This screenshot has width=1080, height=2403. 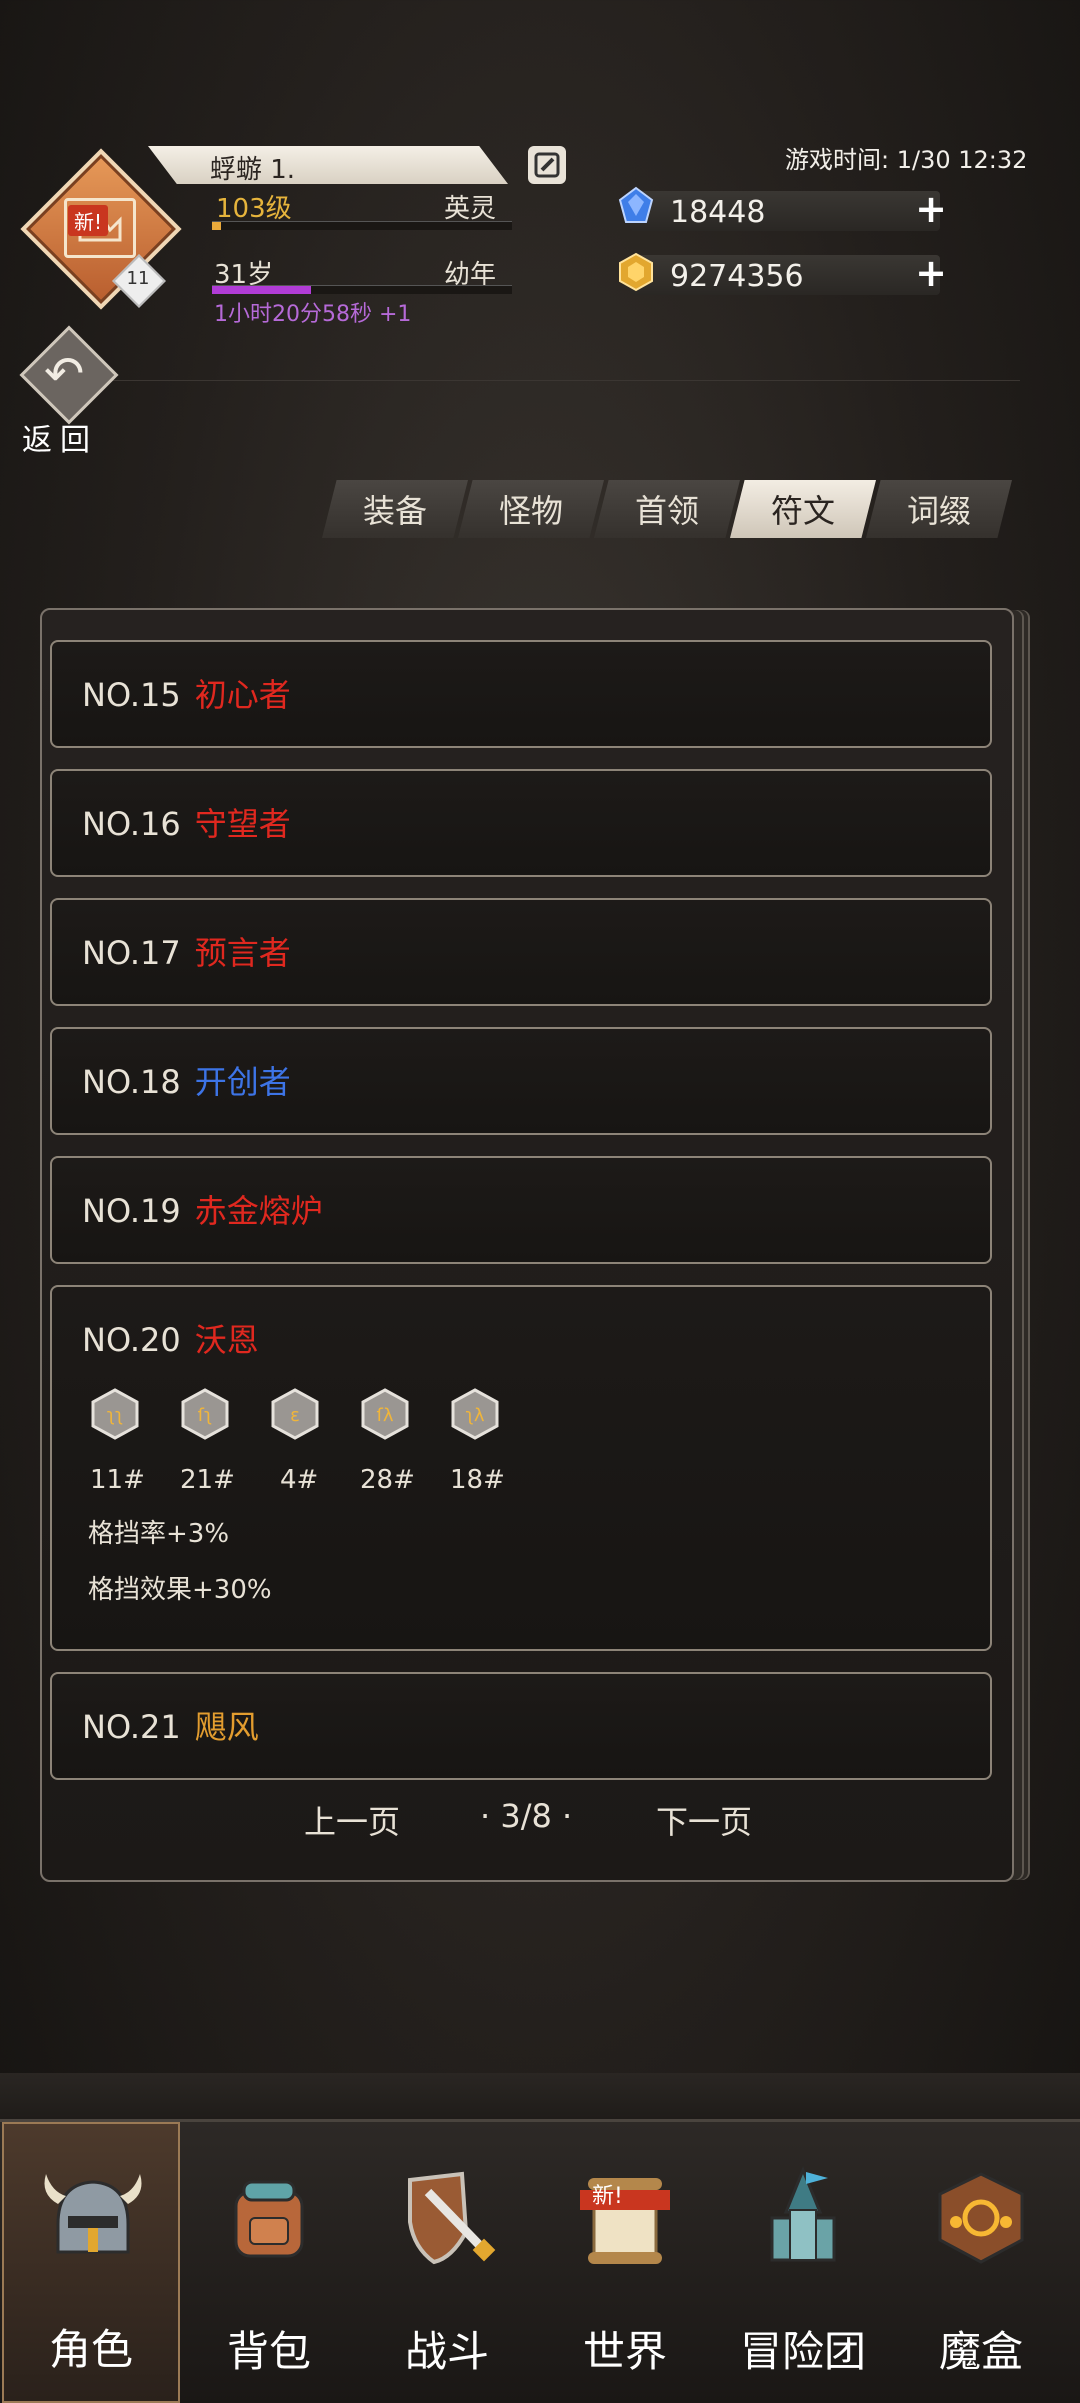 What do you see at coordinates (802, 2351) in the screenshot?
I see `nav-label: 冒险团` at bounding box center [802, 2351].